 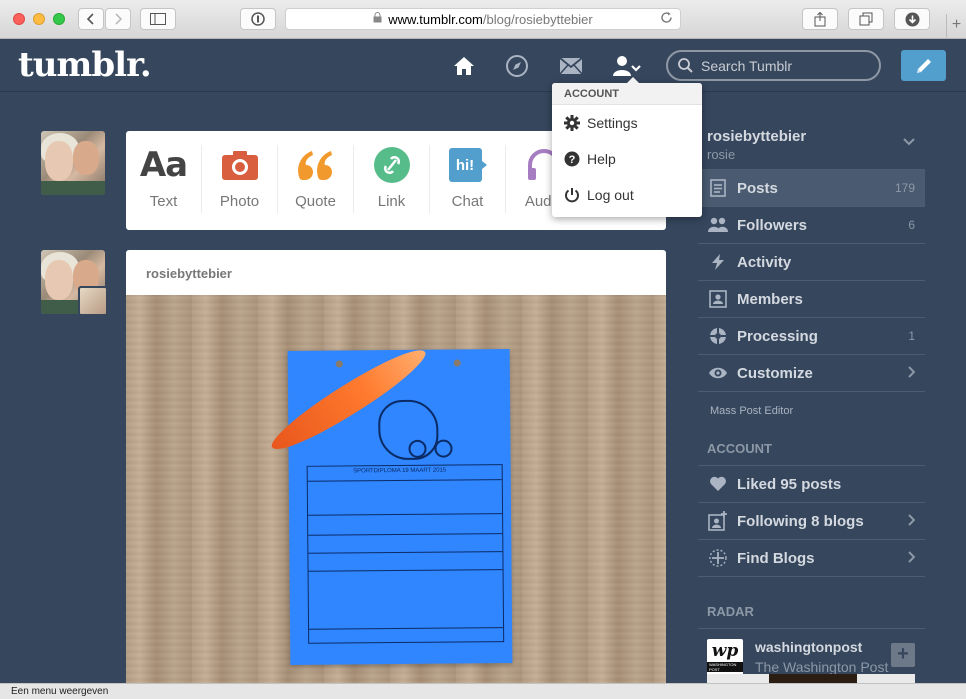 What do you see at coordinates (956, 26) in the screenshot?
I see `new-tab-button: +` at bounding box center [956, 26].